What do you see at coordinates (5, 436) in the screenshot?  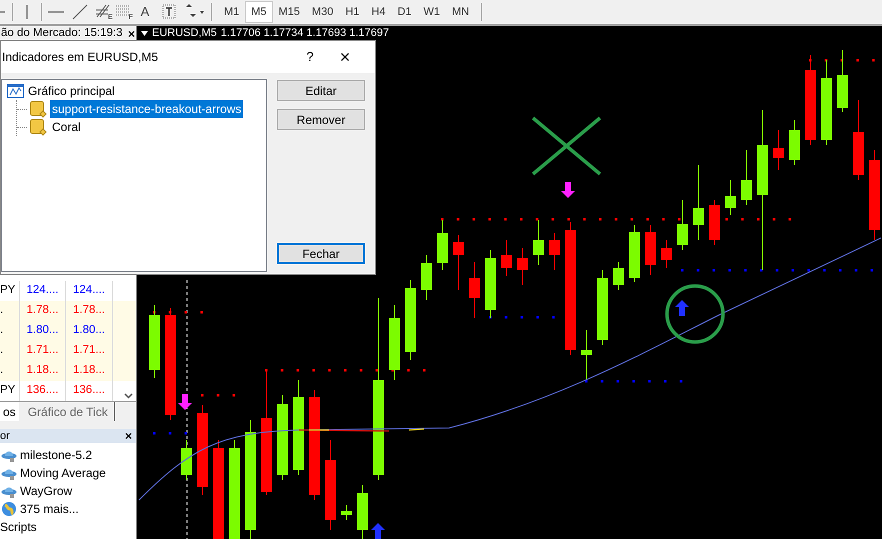 I see `panel-title: or` at bounding box center [5, 436].